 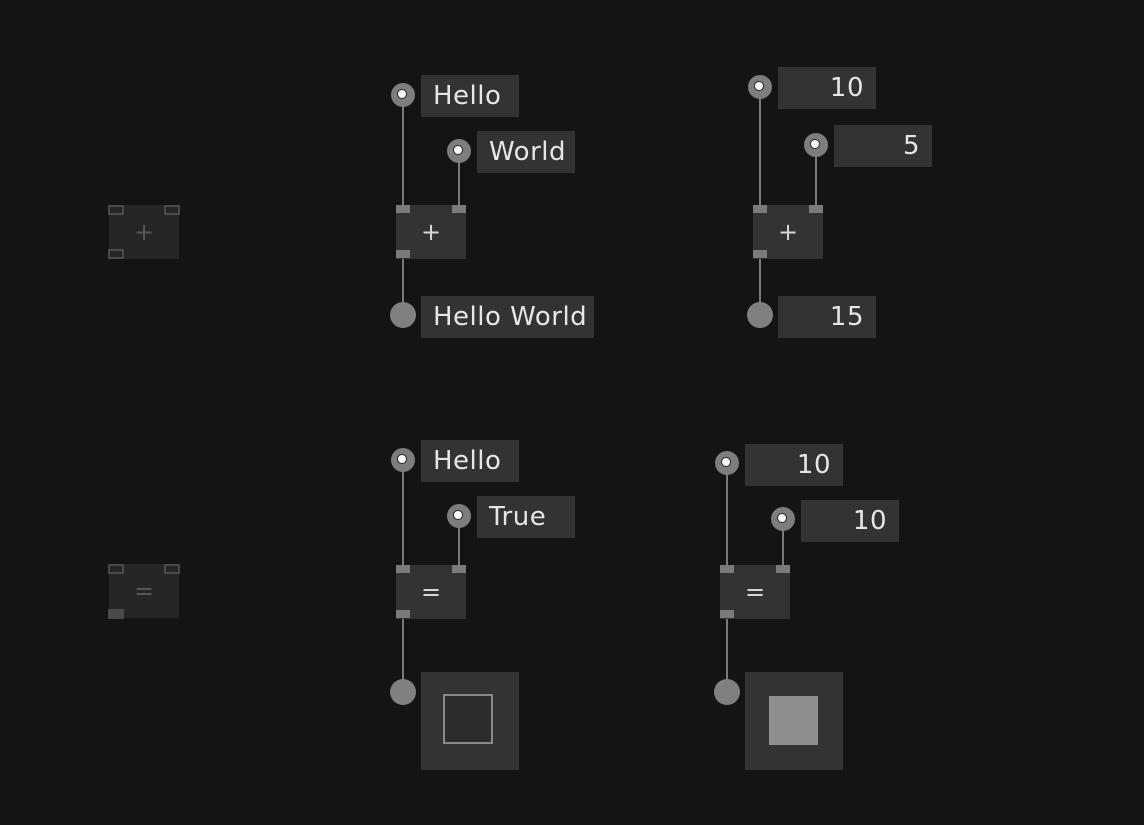 I want to click on palette-add-pin-in-b, so click(x=172, y=210).